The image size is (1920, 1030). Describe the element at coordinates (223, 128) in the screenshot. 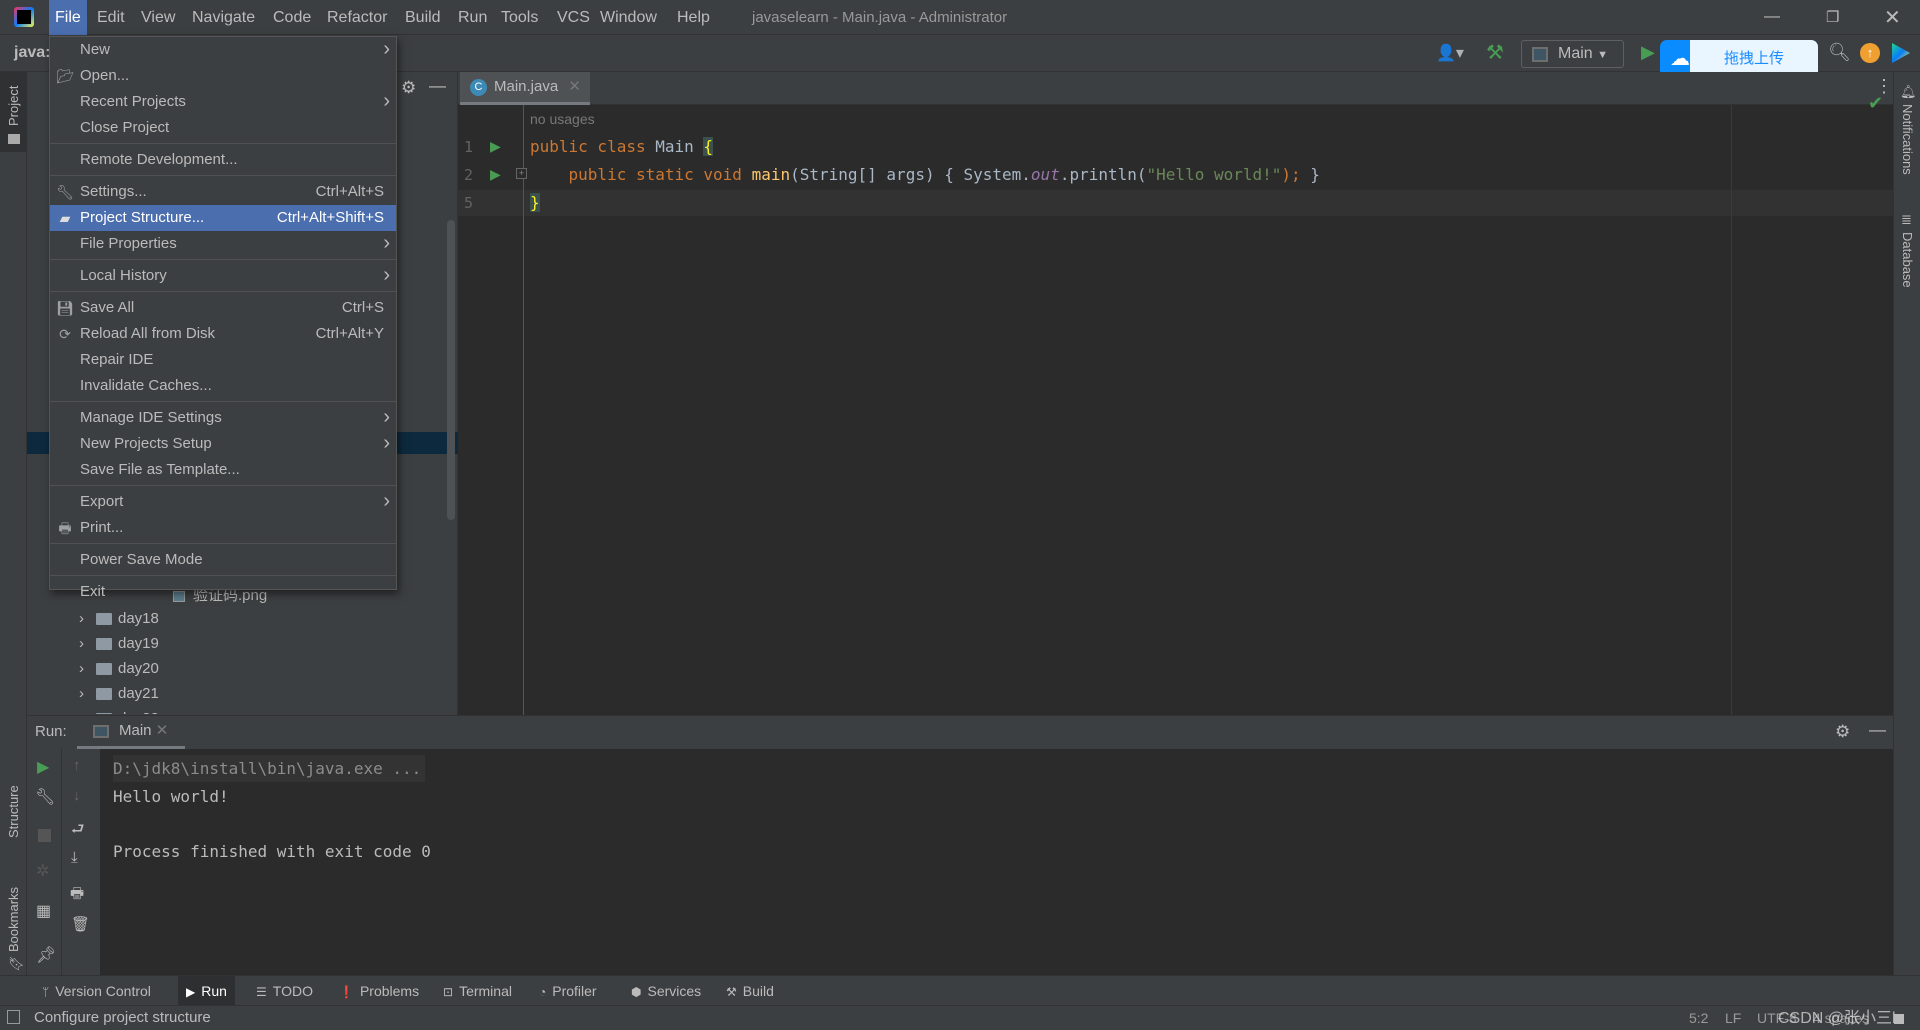

I see `menu-item-close-project: Close Project` at that location.